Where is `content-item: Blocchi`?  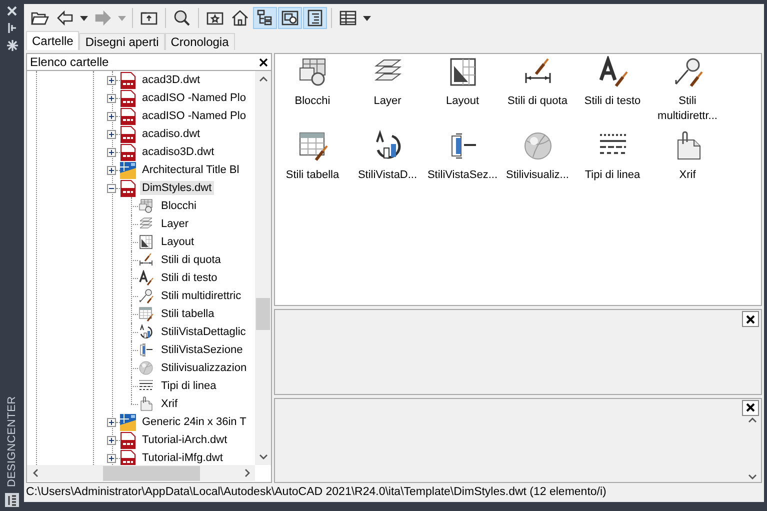
content-item: Blocchi is located at coordinates (312, 101).